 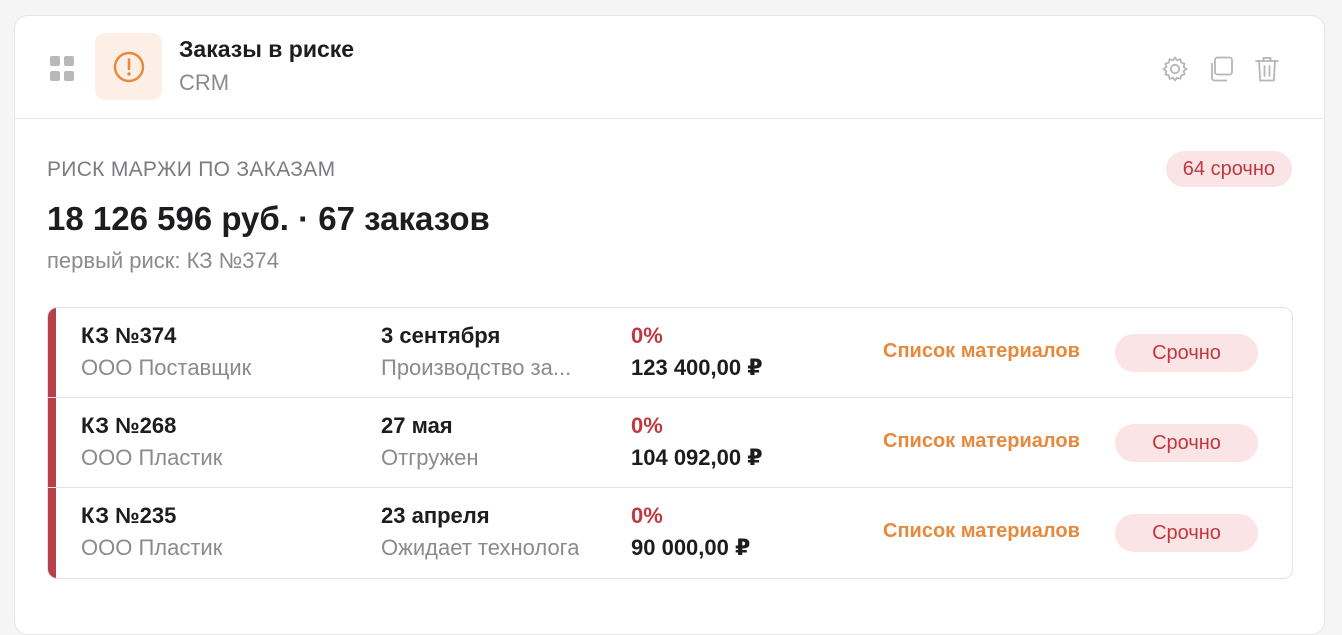 I want to click on order-id: КЗ №235, so click(x=129, y=515).